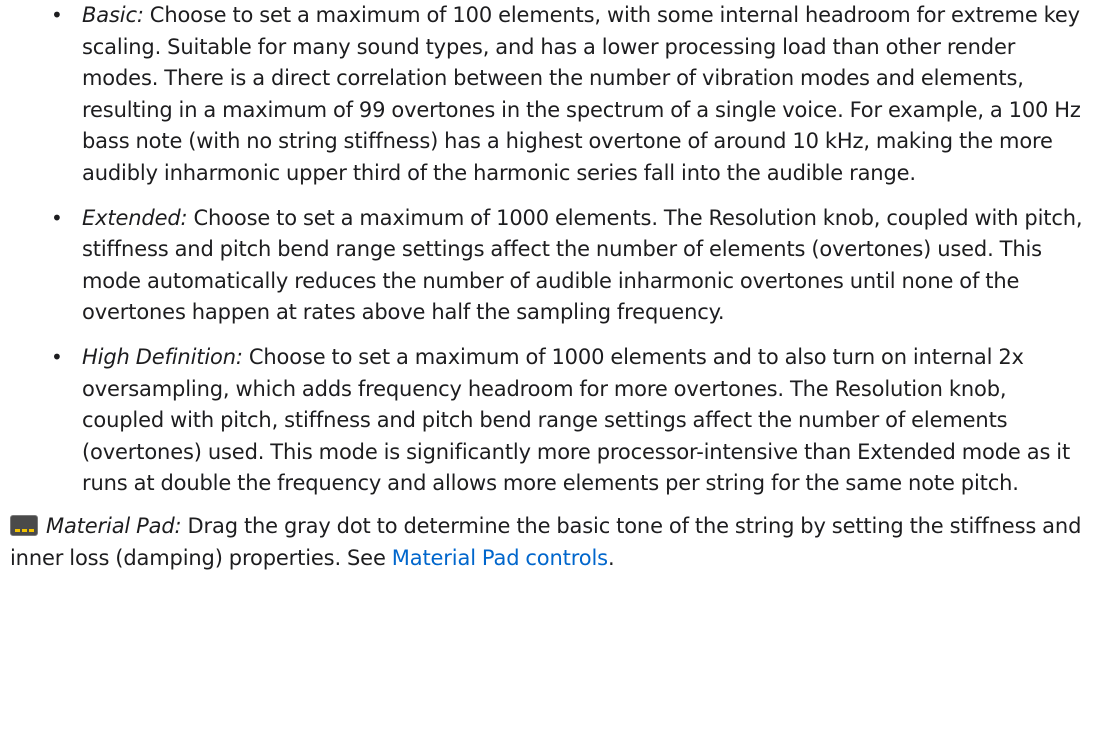  Describe the element at coordinates (113, 15) in the screenshot. I see `term-basic: Basic:` at that location.